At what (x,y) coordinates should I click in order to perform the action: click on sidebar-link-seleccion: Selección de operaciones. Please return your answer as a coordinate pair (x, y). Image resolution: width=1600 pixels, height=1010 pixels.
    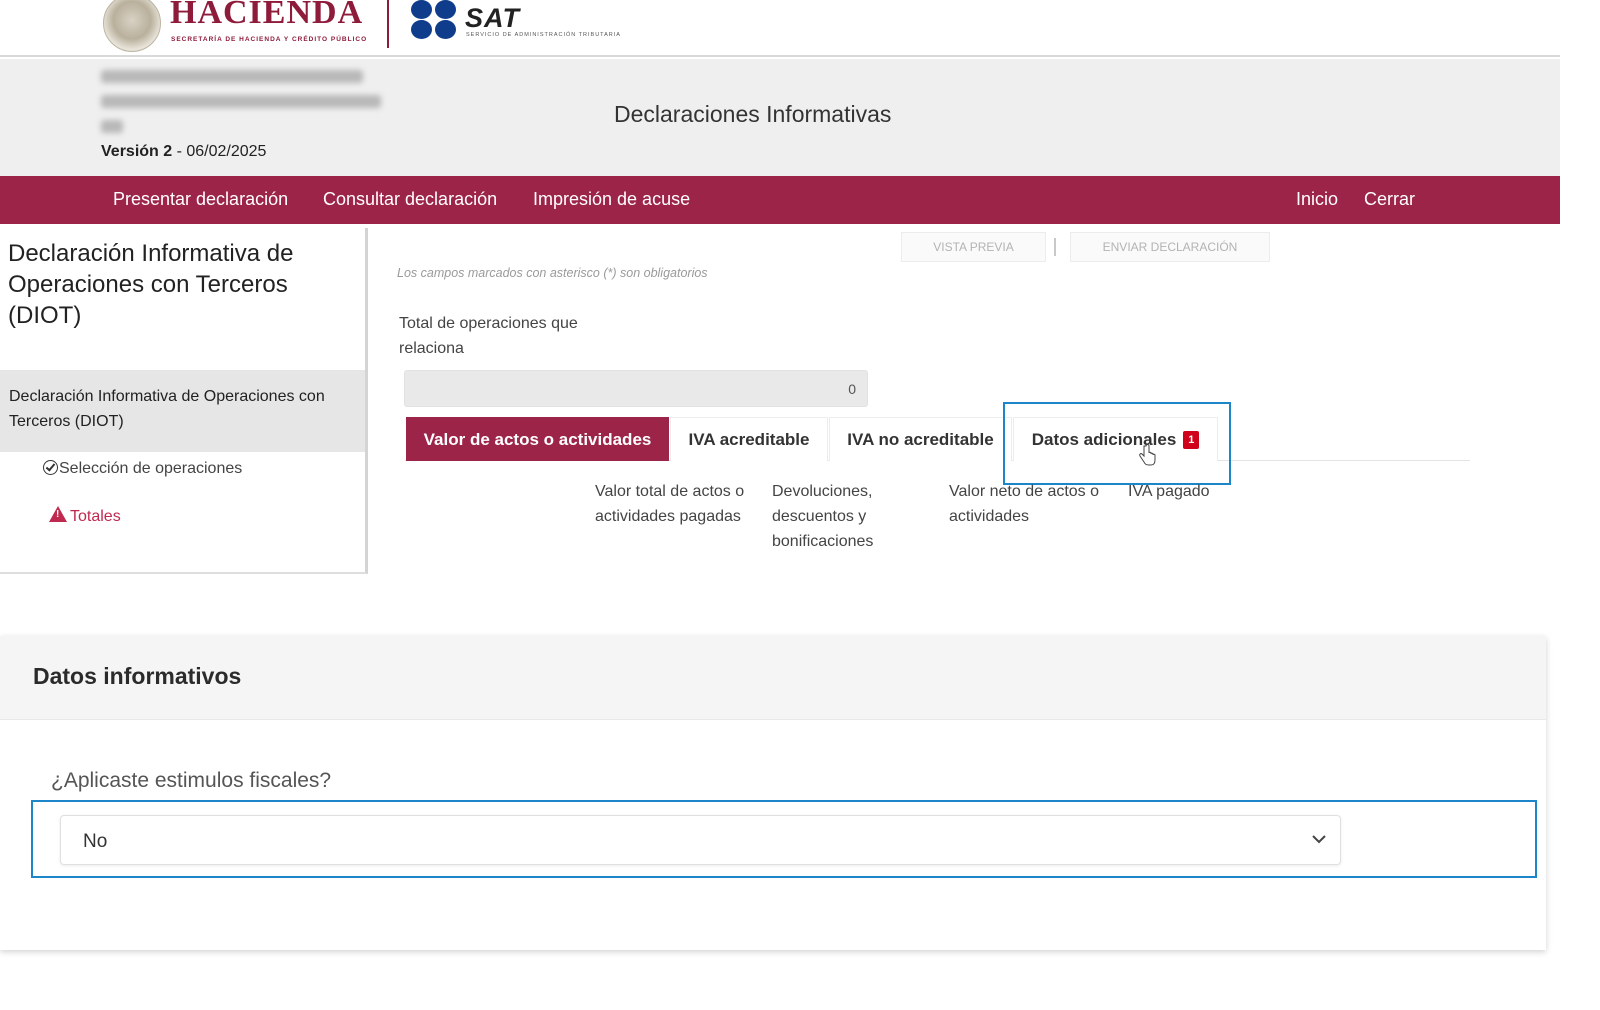
    Looking at the image, I should click on (142, 469).